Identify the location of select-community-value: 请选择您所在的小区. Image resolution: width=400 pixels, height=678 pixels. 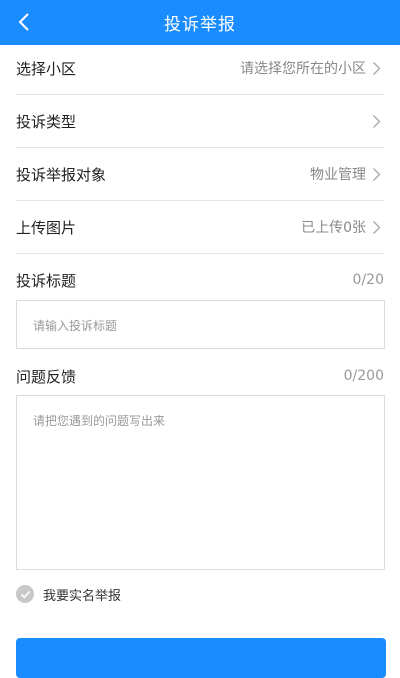
(303, 69).